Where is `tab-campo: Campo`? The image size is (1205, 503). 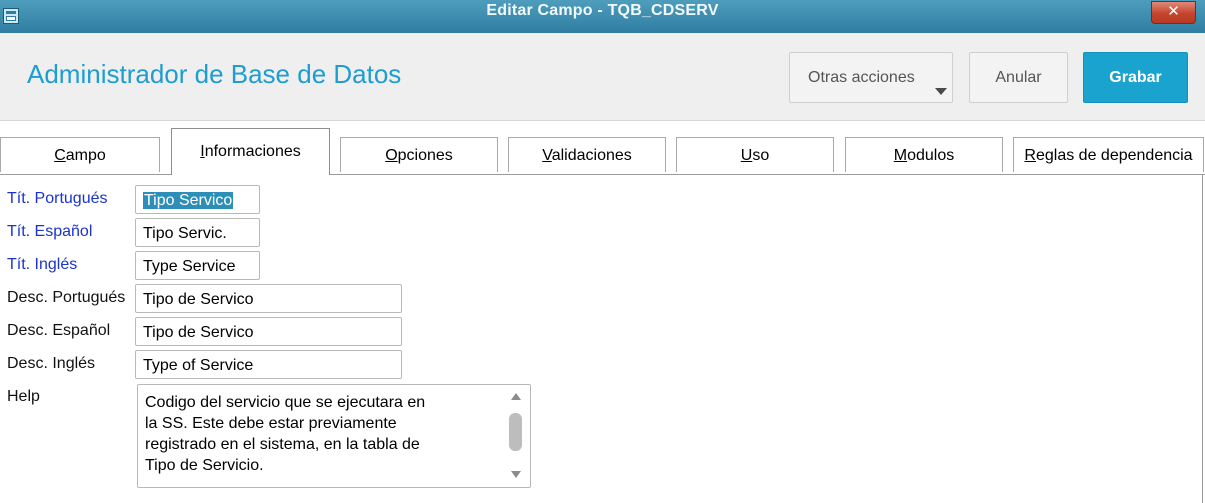 tab-campo: Campo is located at coordinates (80, 154).